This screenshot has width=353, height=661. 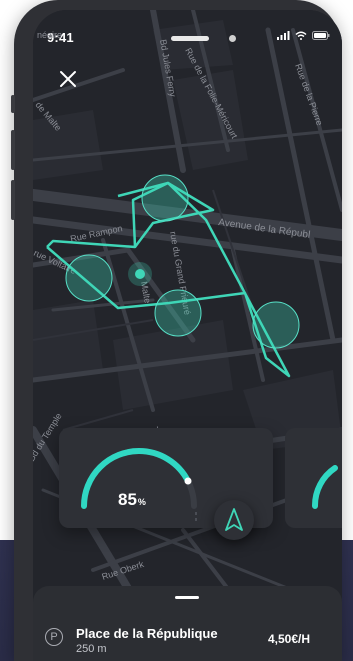 I want to click on speaker-grille, so click(x=190, y=38).